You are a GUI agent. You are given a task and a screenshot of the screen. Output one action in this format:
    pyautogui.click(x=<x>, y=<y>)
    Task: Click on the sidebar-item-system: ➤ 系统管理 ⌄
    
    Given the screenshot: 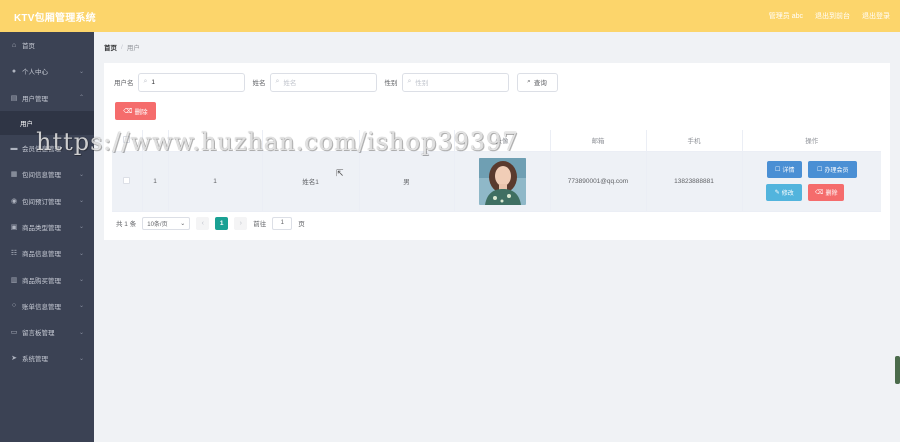 What is the action you would take?
    pyautogui.click(x=47, y=358)
    